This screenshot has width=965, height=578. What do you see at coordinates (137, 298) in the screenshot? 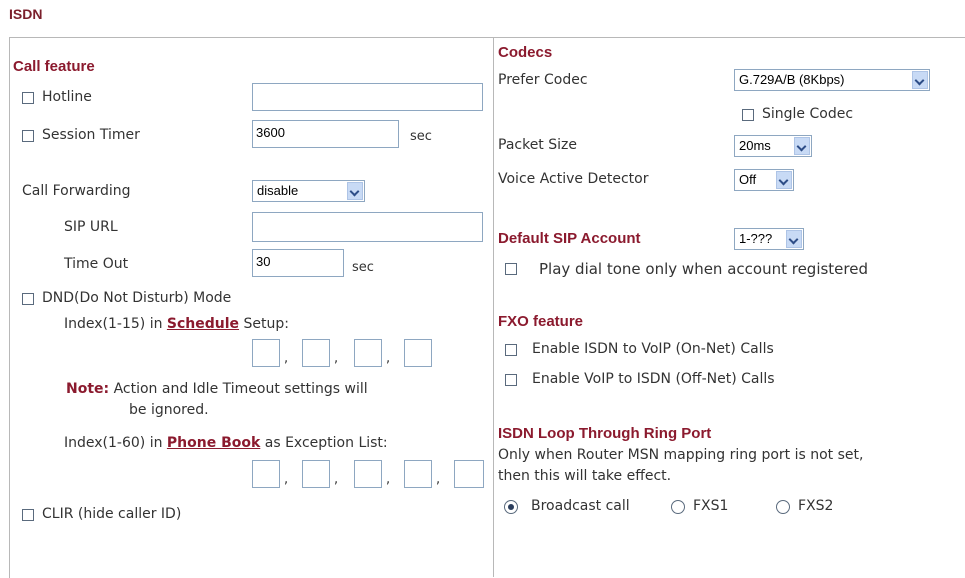
I see `dnd-label: DND(Do Not Disturb) Mode` at bounding box center [137, 298].